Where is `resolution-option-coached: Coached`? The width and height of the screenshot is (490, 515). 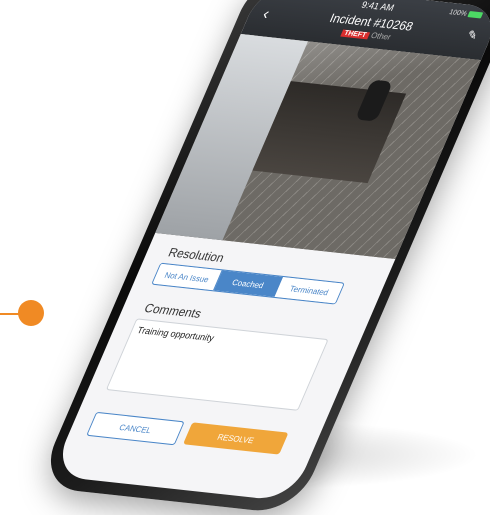
resolution-option-coached: Coached is located at coordinates (248, 283).